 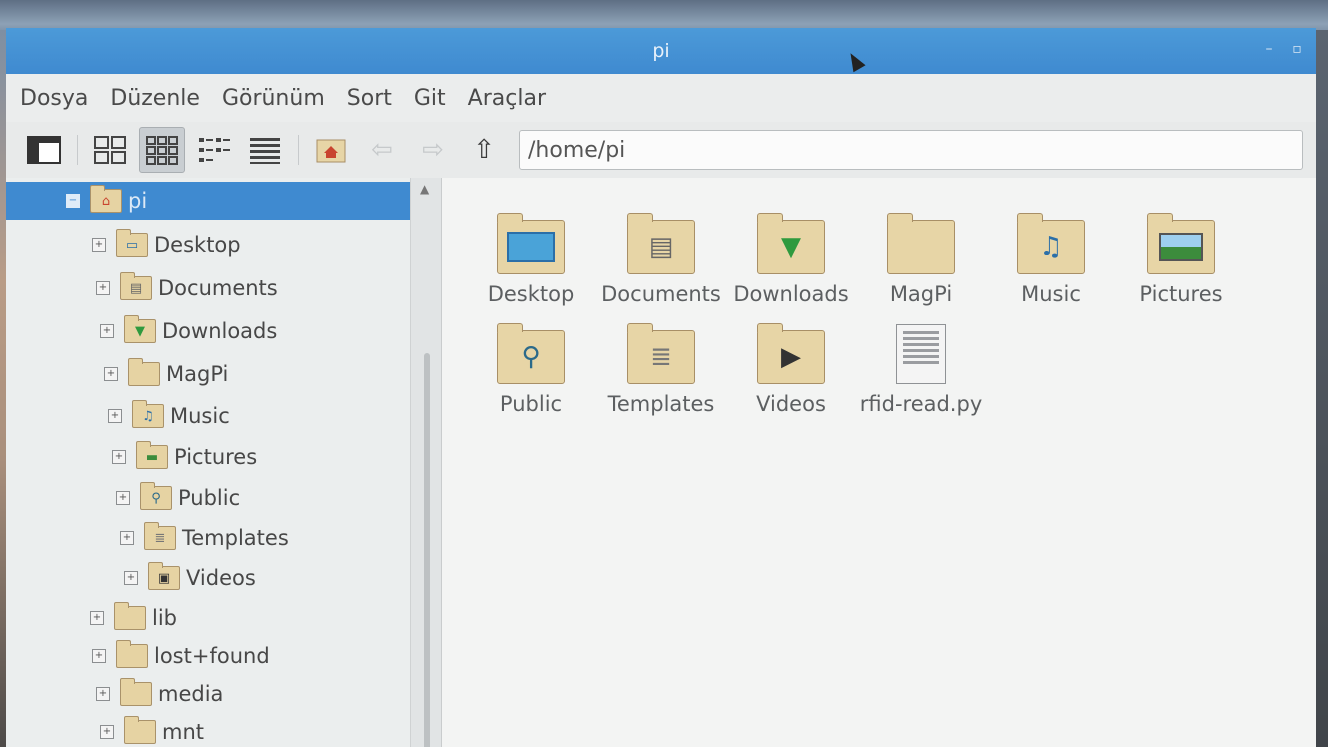 I want to click on music-icon: ♫, so click(x=148, y=414).